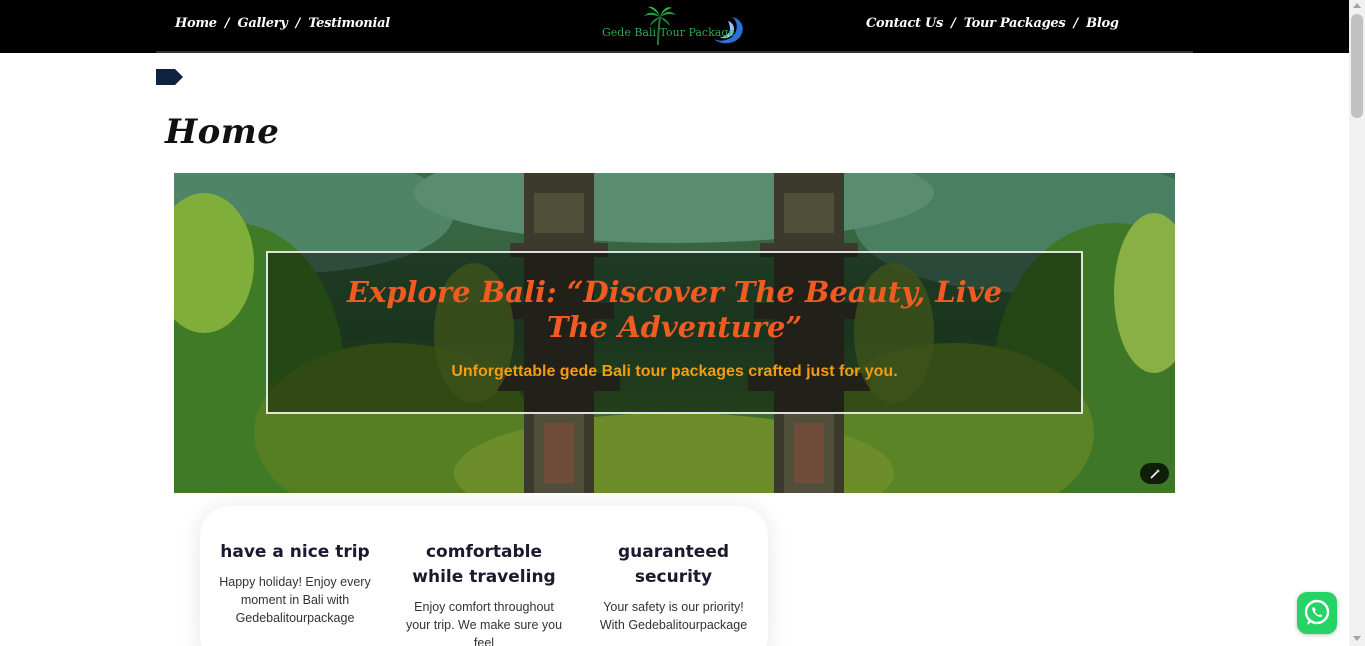  I want to click on tag-icon, so click(169, 77).